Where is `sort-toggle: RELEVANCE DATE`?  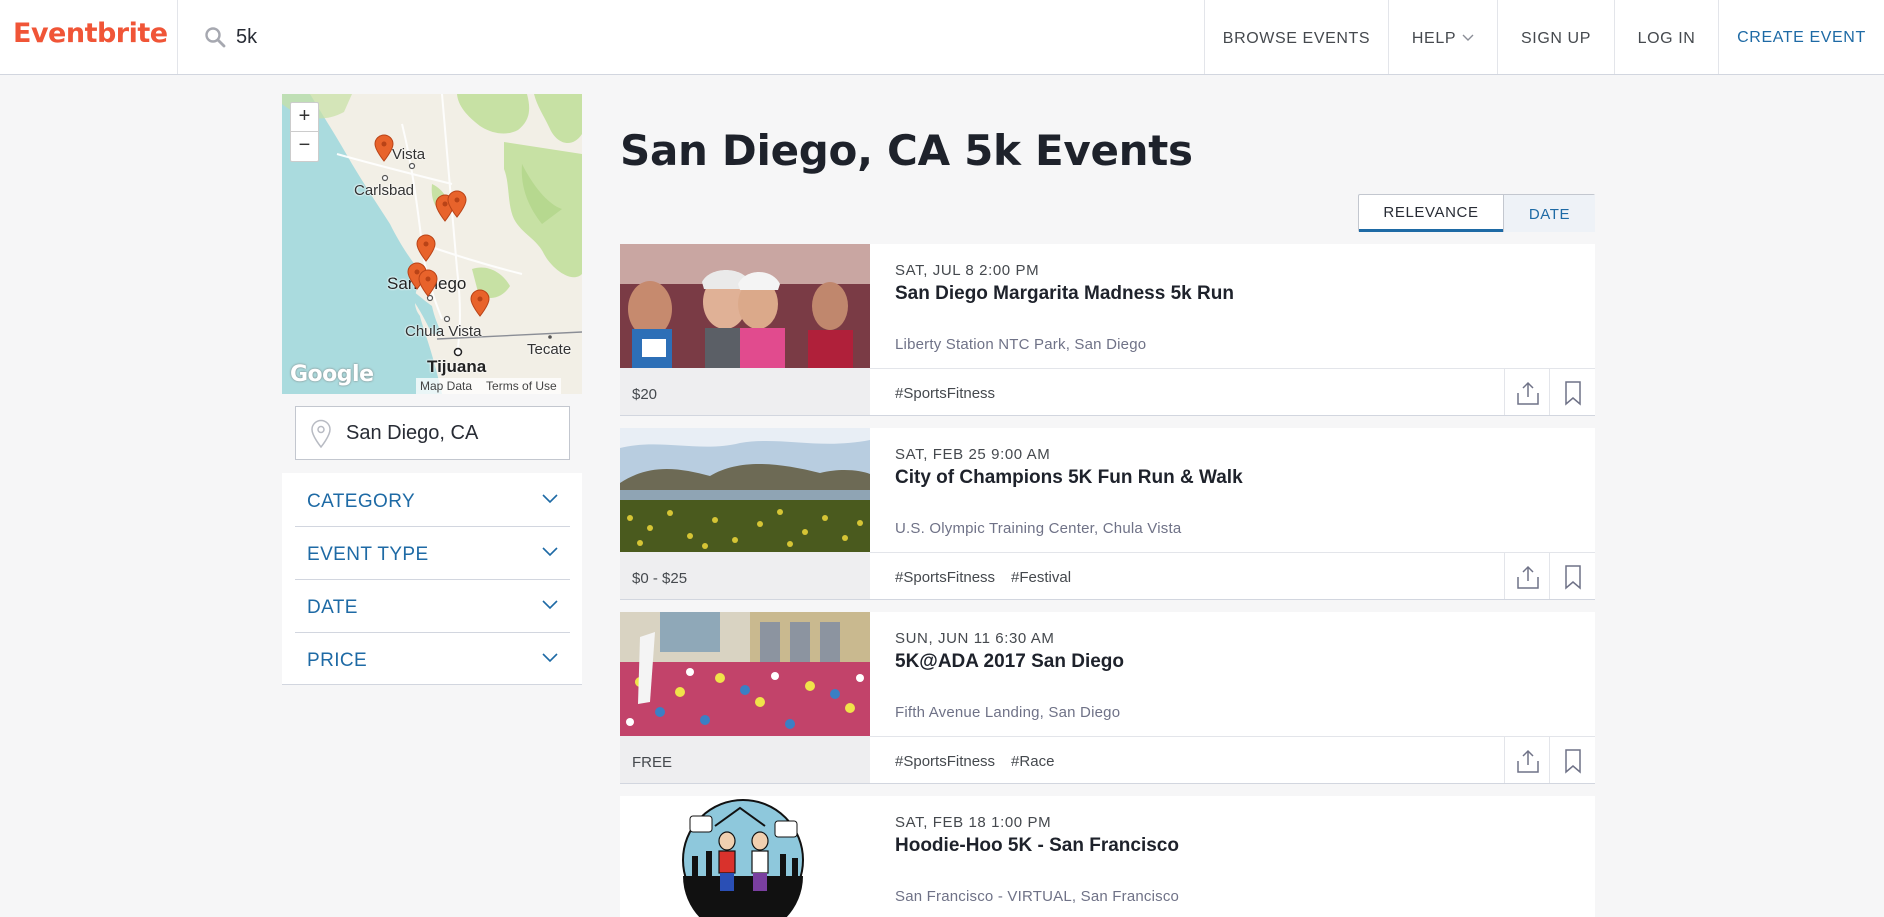 sort-toggle: RELEVANCE DATE is located at coordinates (1476, 213).